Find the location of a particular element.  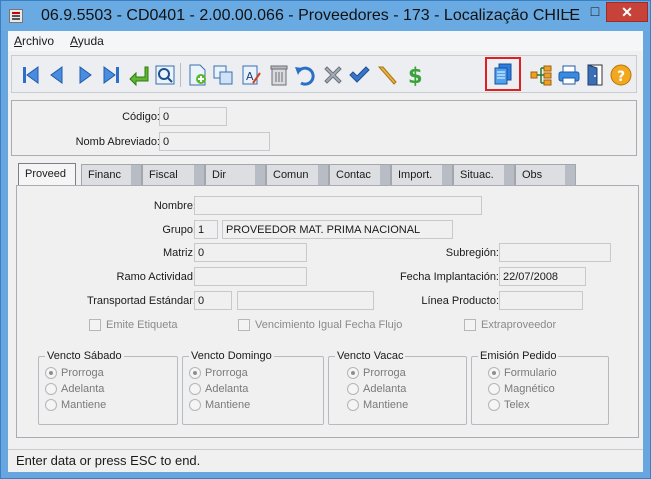

cancel-button is located at coordinates (333, 75).